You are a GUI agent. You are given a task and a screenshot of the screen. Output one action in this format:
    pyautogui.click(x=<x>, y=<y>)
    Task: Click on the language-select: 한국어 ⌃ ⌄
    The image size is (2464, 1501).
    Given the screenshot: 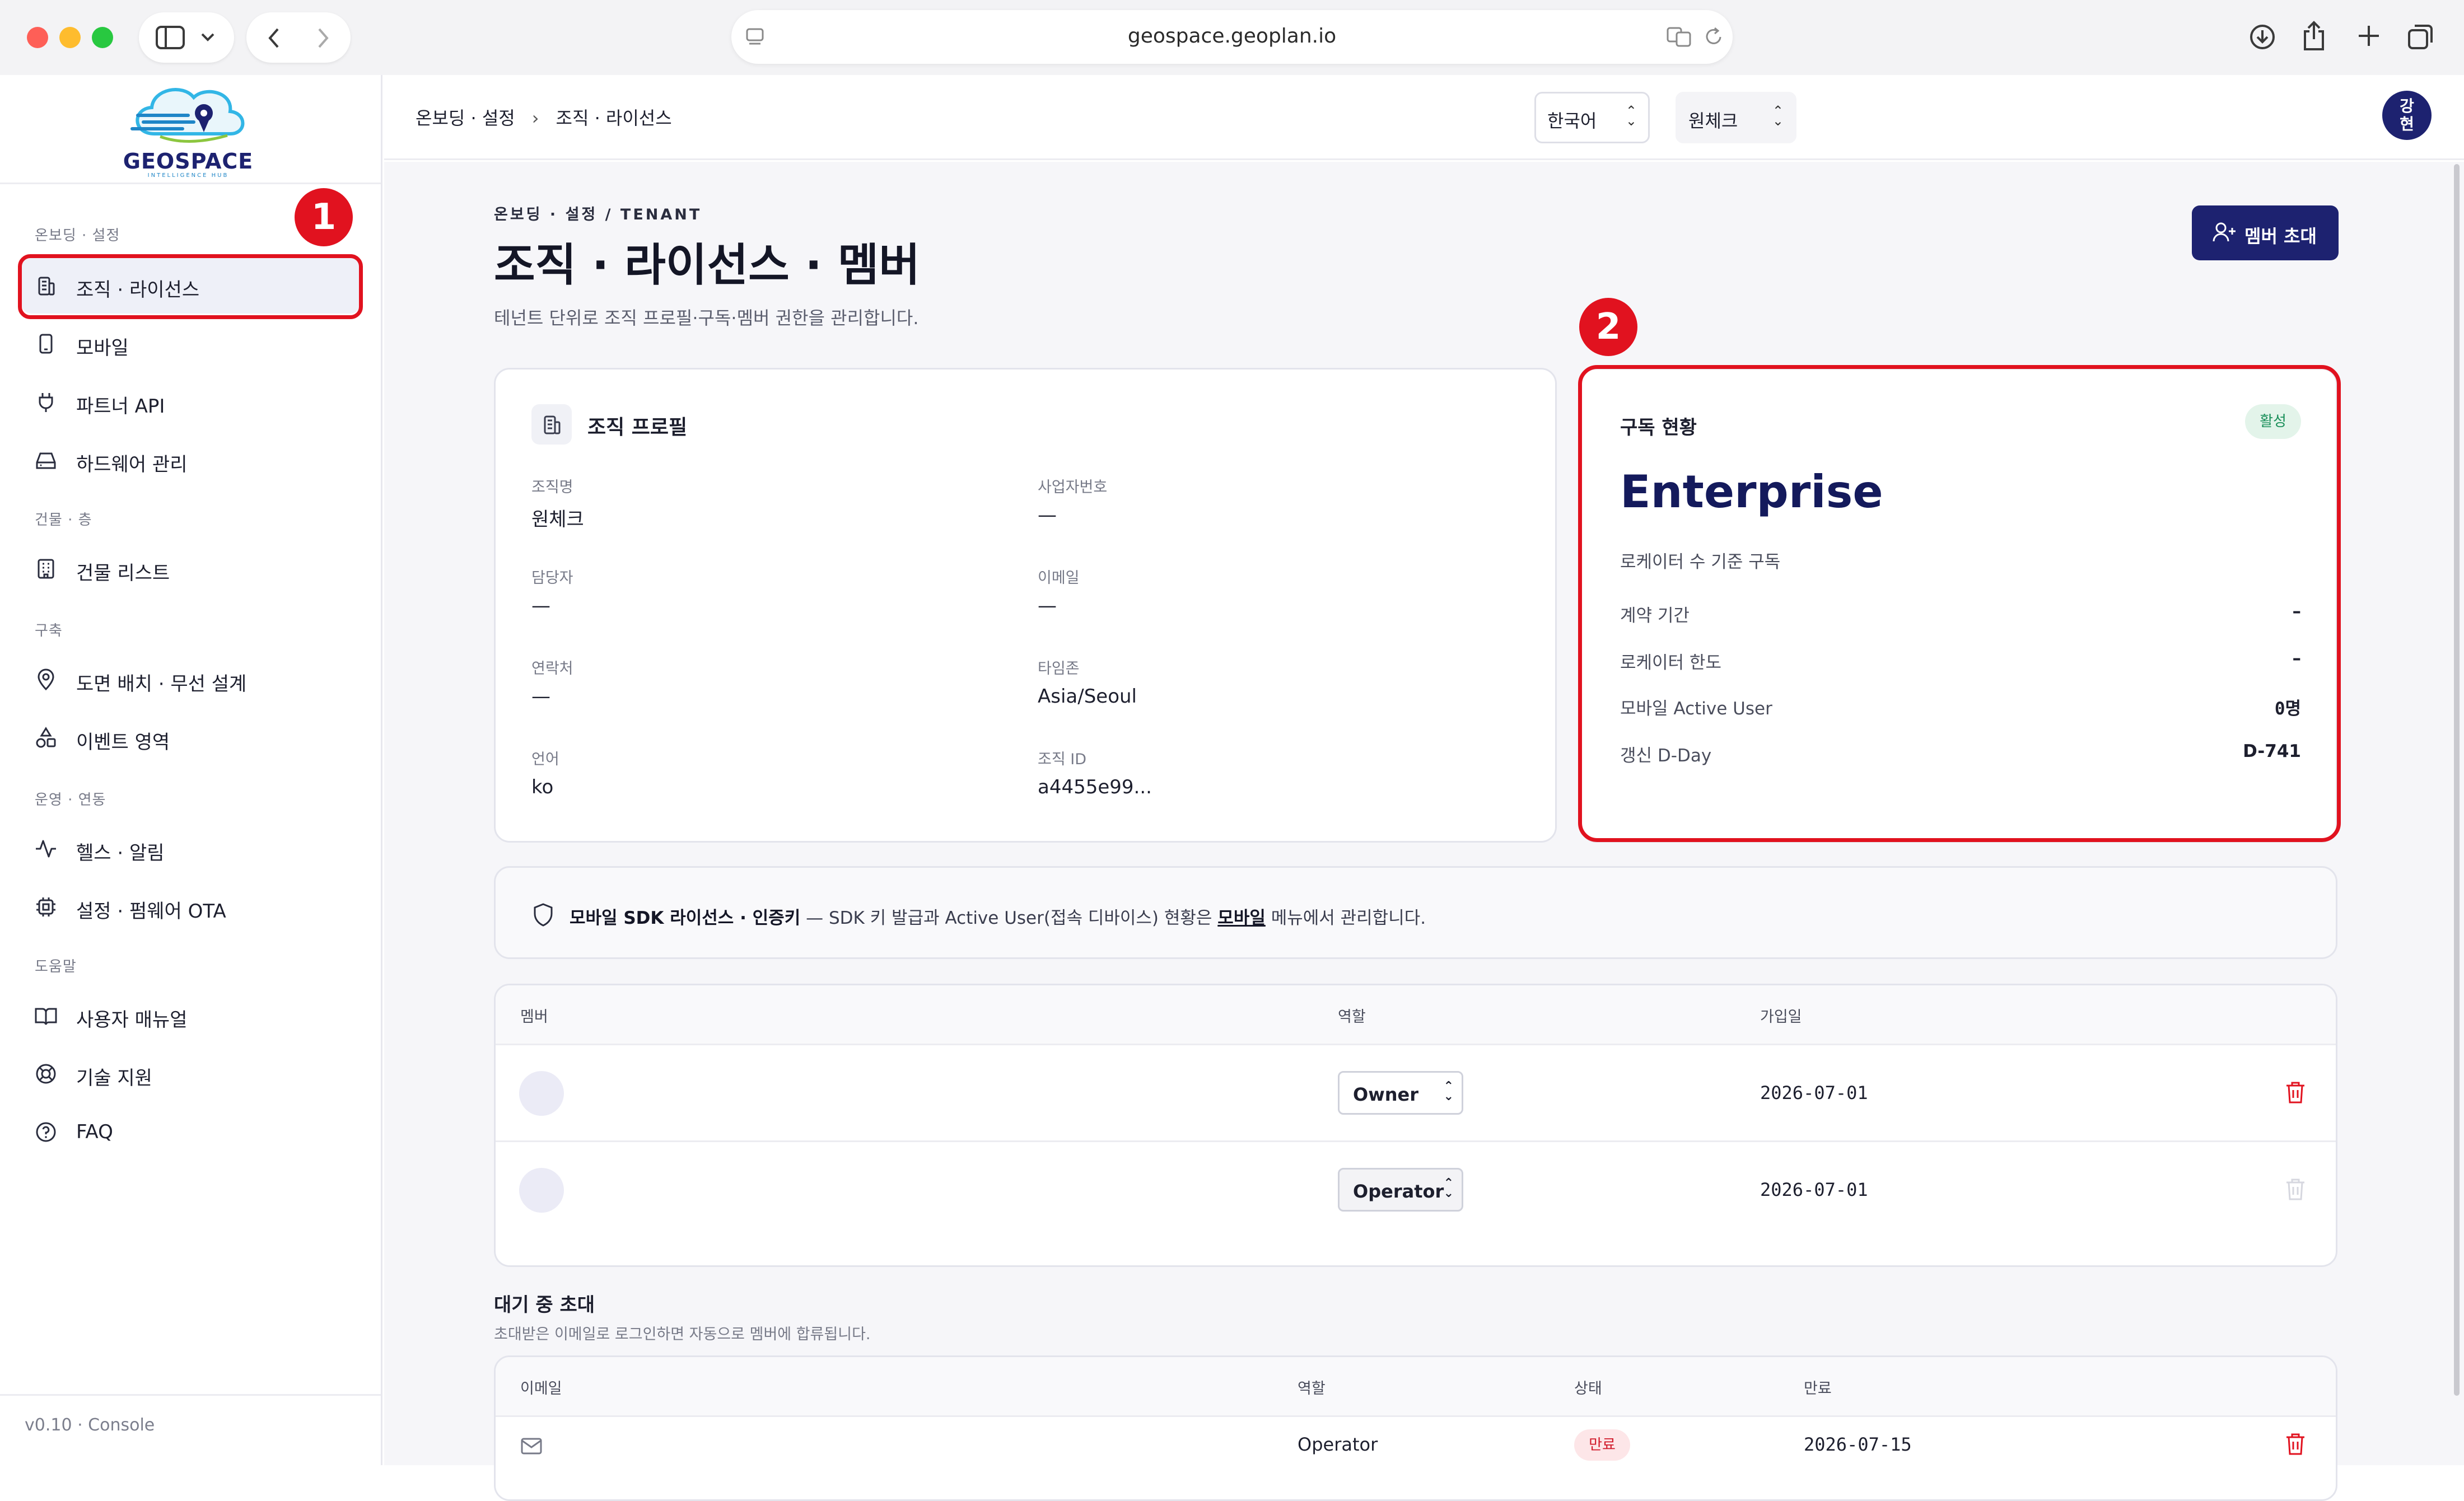 What is the action you would take?
    pyautogui.click(x=1592, y=118)
    